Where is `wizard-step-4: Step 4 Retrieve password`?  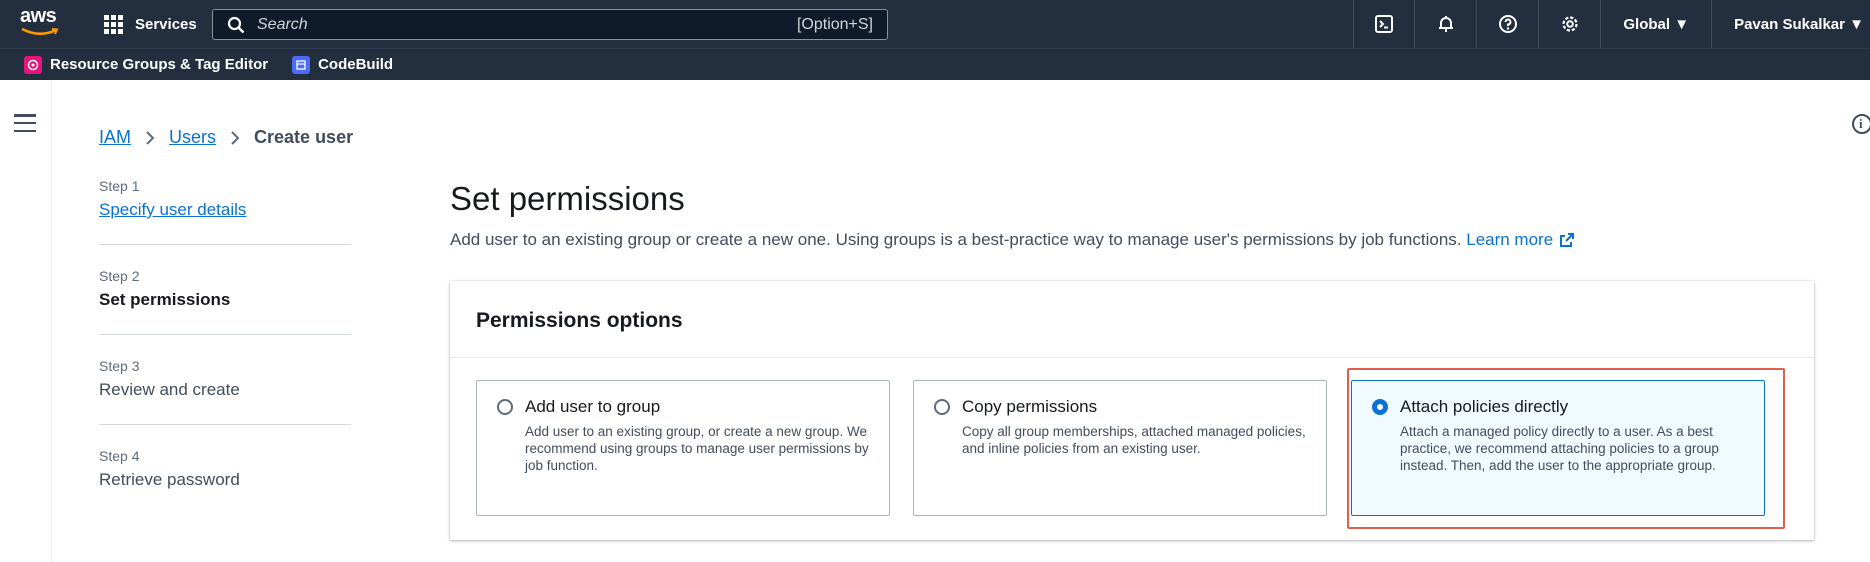
wizard-step-4: Step 4 Retrieve password is located at coordinates (225, 481).